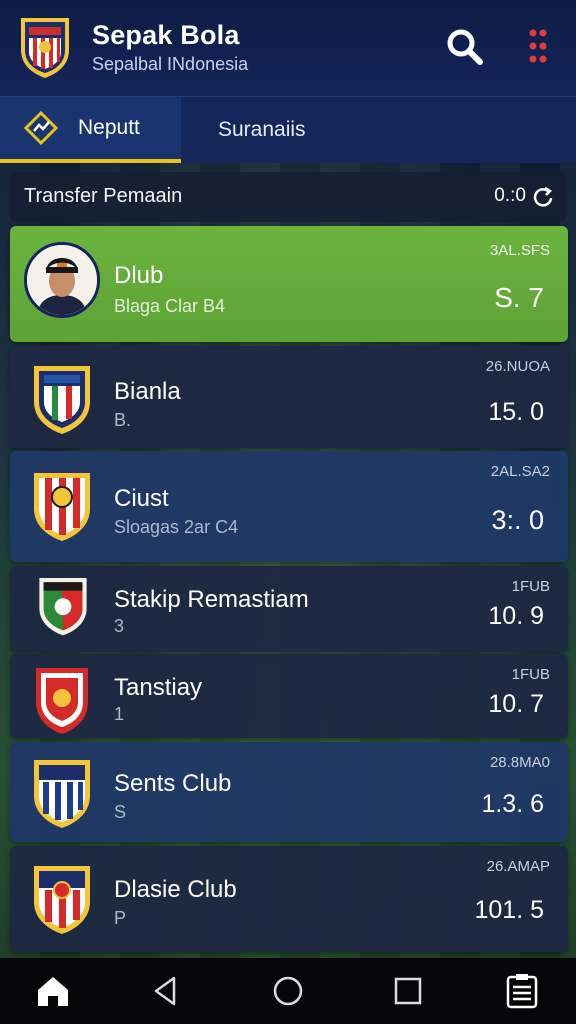 The height and width of the screenshot is (1024, 576). What do you see at coordinates (517, 520) in the screenshot?
I see `transfer-value: 3:. 0` at bounding box center [517, 520].